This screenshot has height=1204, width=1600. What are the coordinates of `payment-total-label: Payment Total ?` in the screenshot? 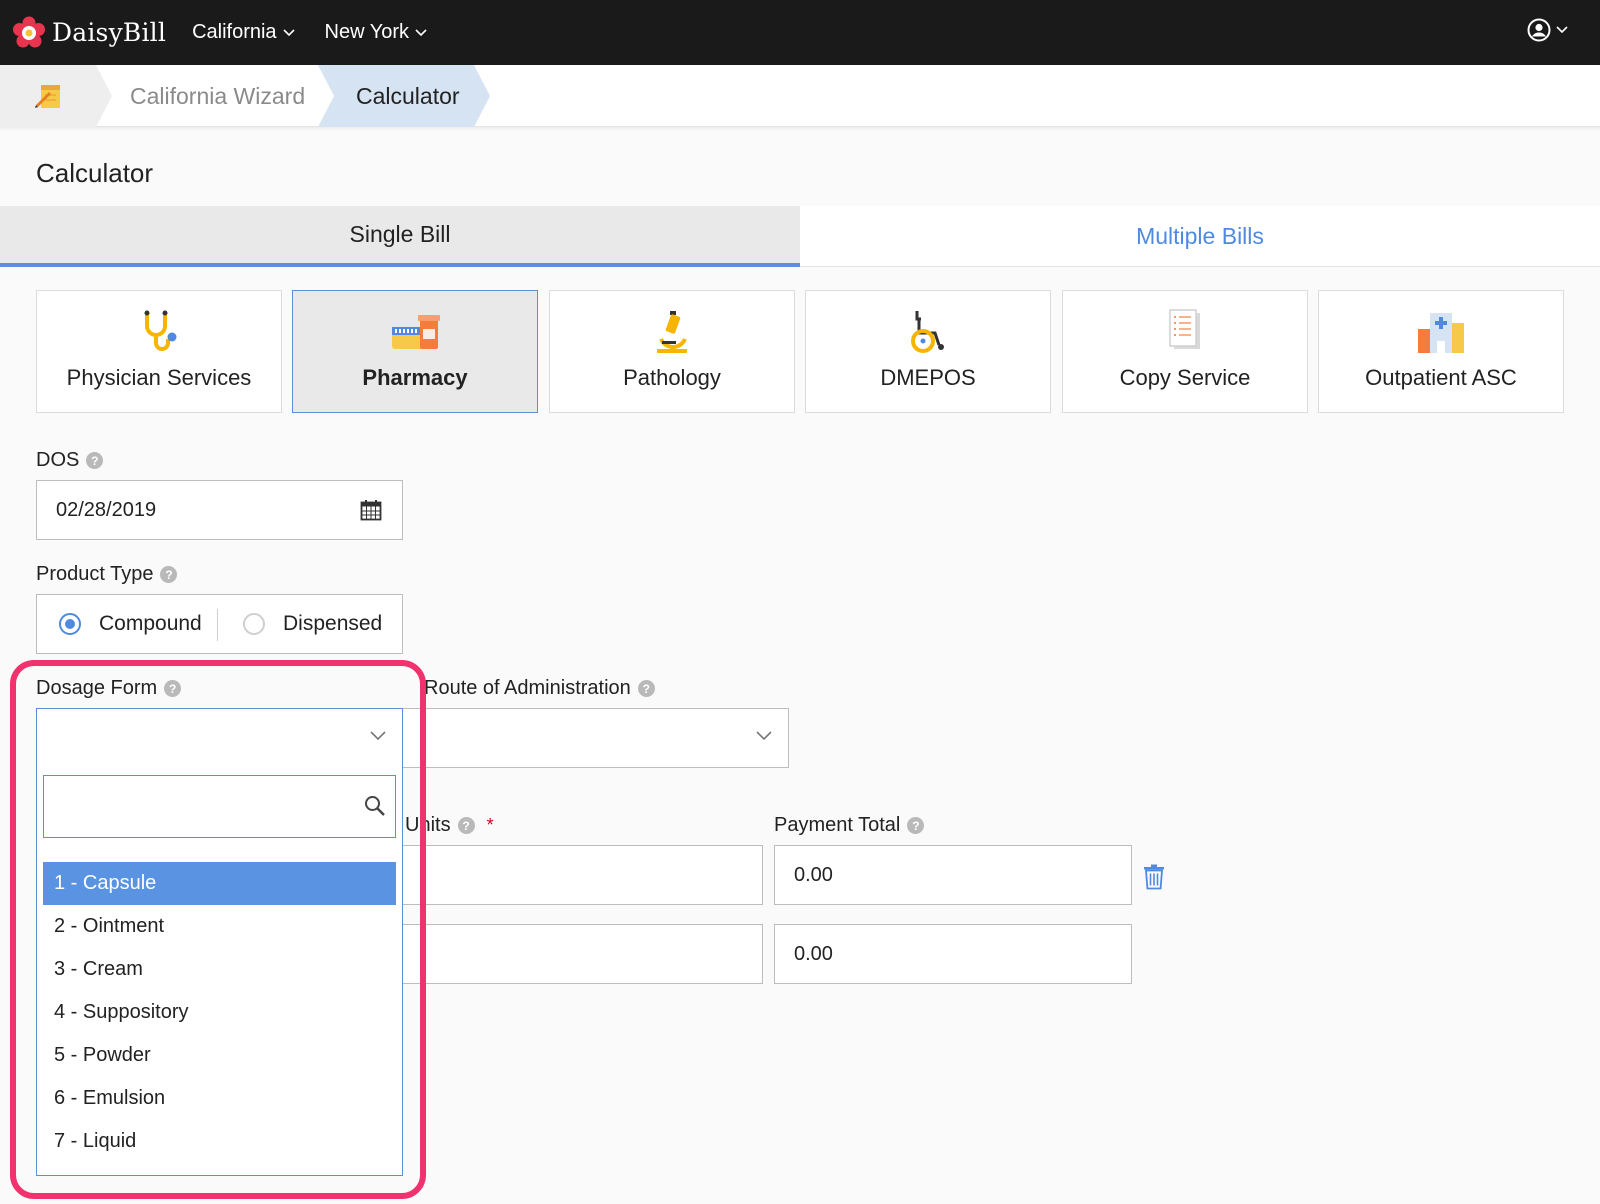 It's located at (849, 825).